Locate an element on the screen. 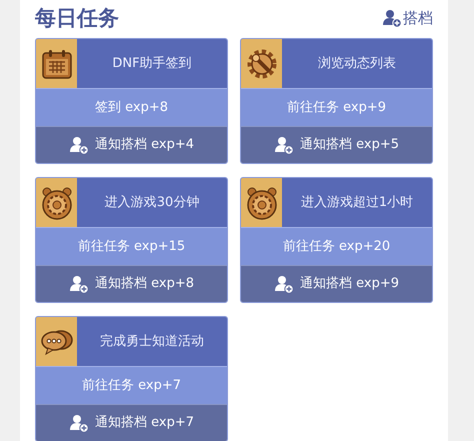  task-action-button: 前往任务 exp+20 is located at coordinates (336, 246).